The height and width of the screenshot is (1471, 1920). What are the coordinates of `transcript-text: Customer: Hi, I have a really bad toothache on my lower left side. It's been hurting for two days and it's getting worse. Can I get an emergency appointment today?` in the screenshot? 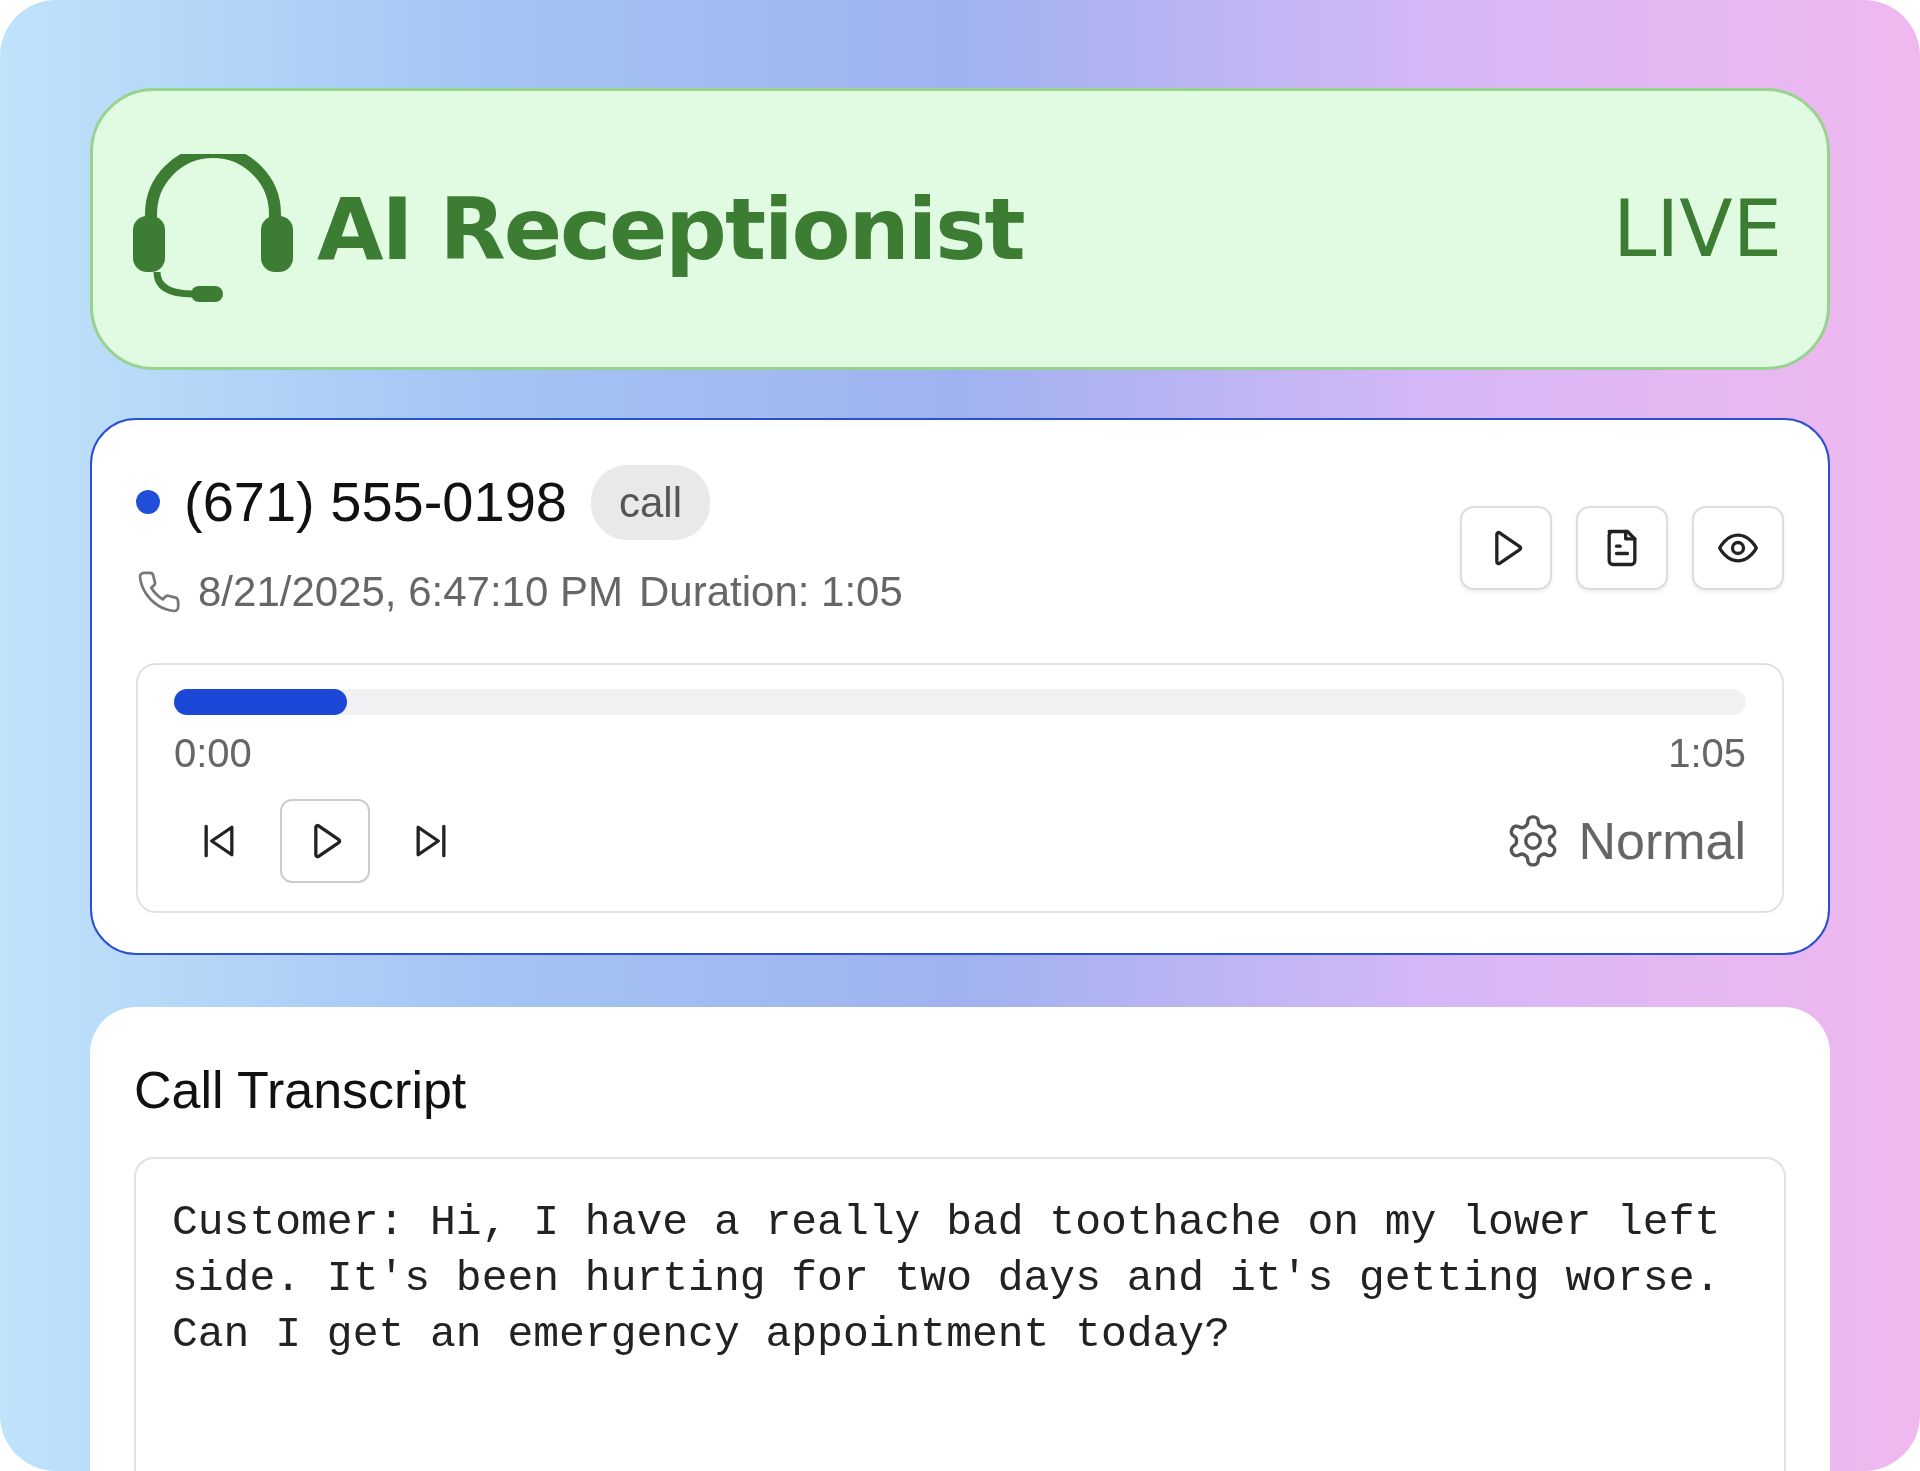 It's located at (947, 1279).